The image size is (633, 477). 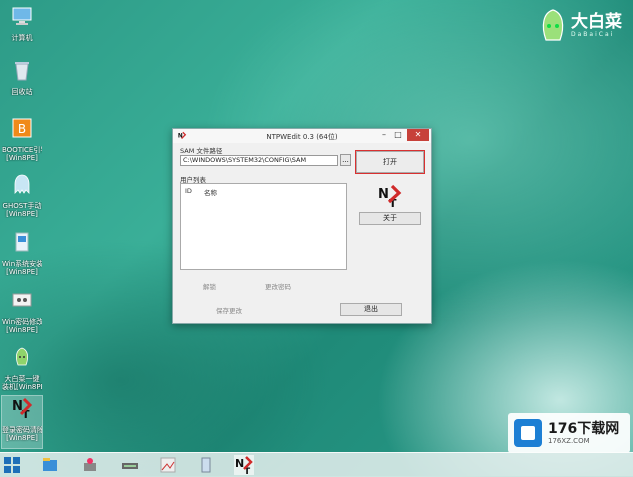 What do you see at coordinates (22, 387) in the screenshot?
I see `desktop-icon-sublabel: 装机[Win8PE]` at bounding box center [22, 387].